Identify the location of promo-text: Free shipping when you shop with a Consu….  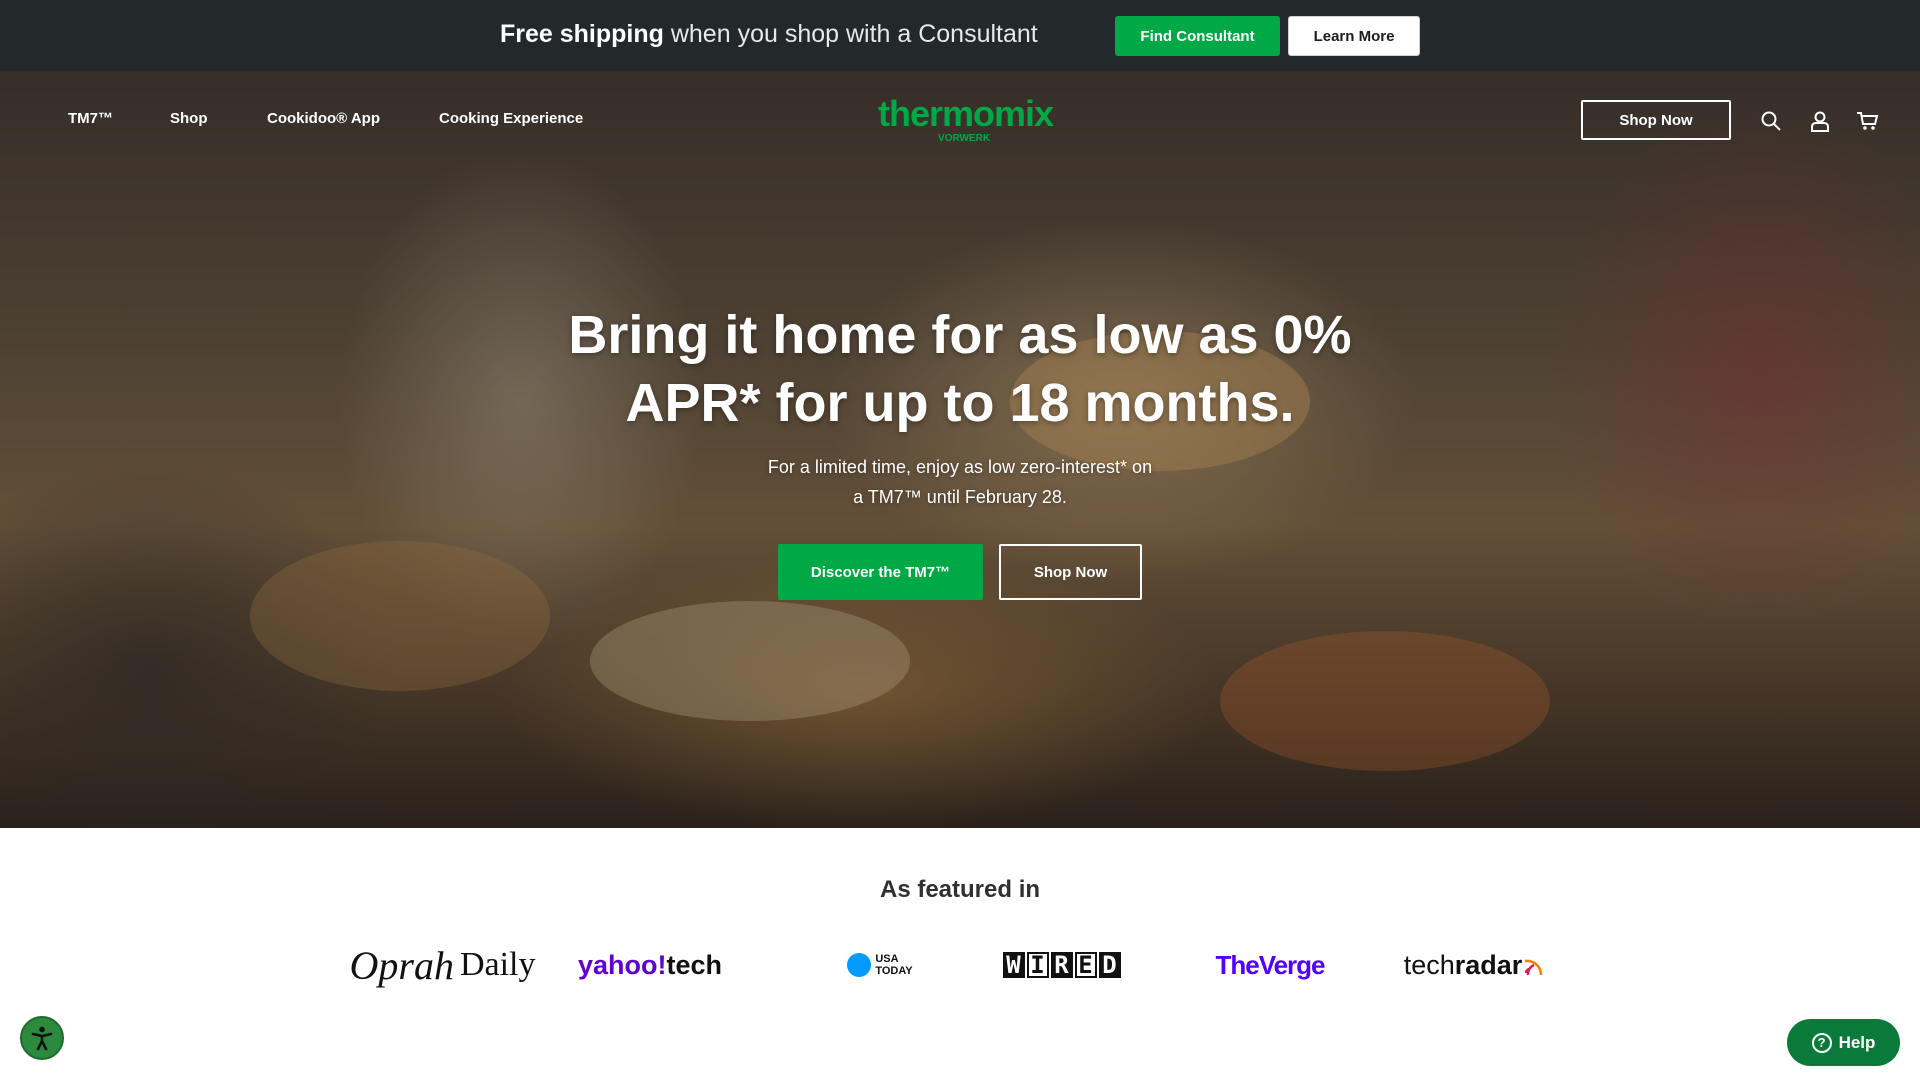
(769, 34).